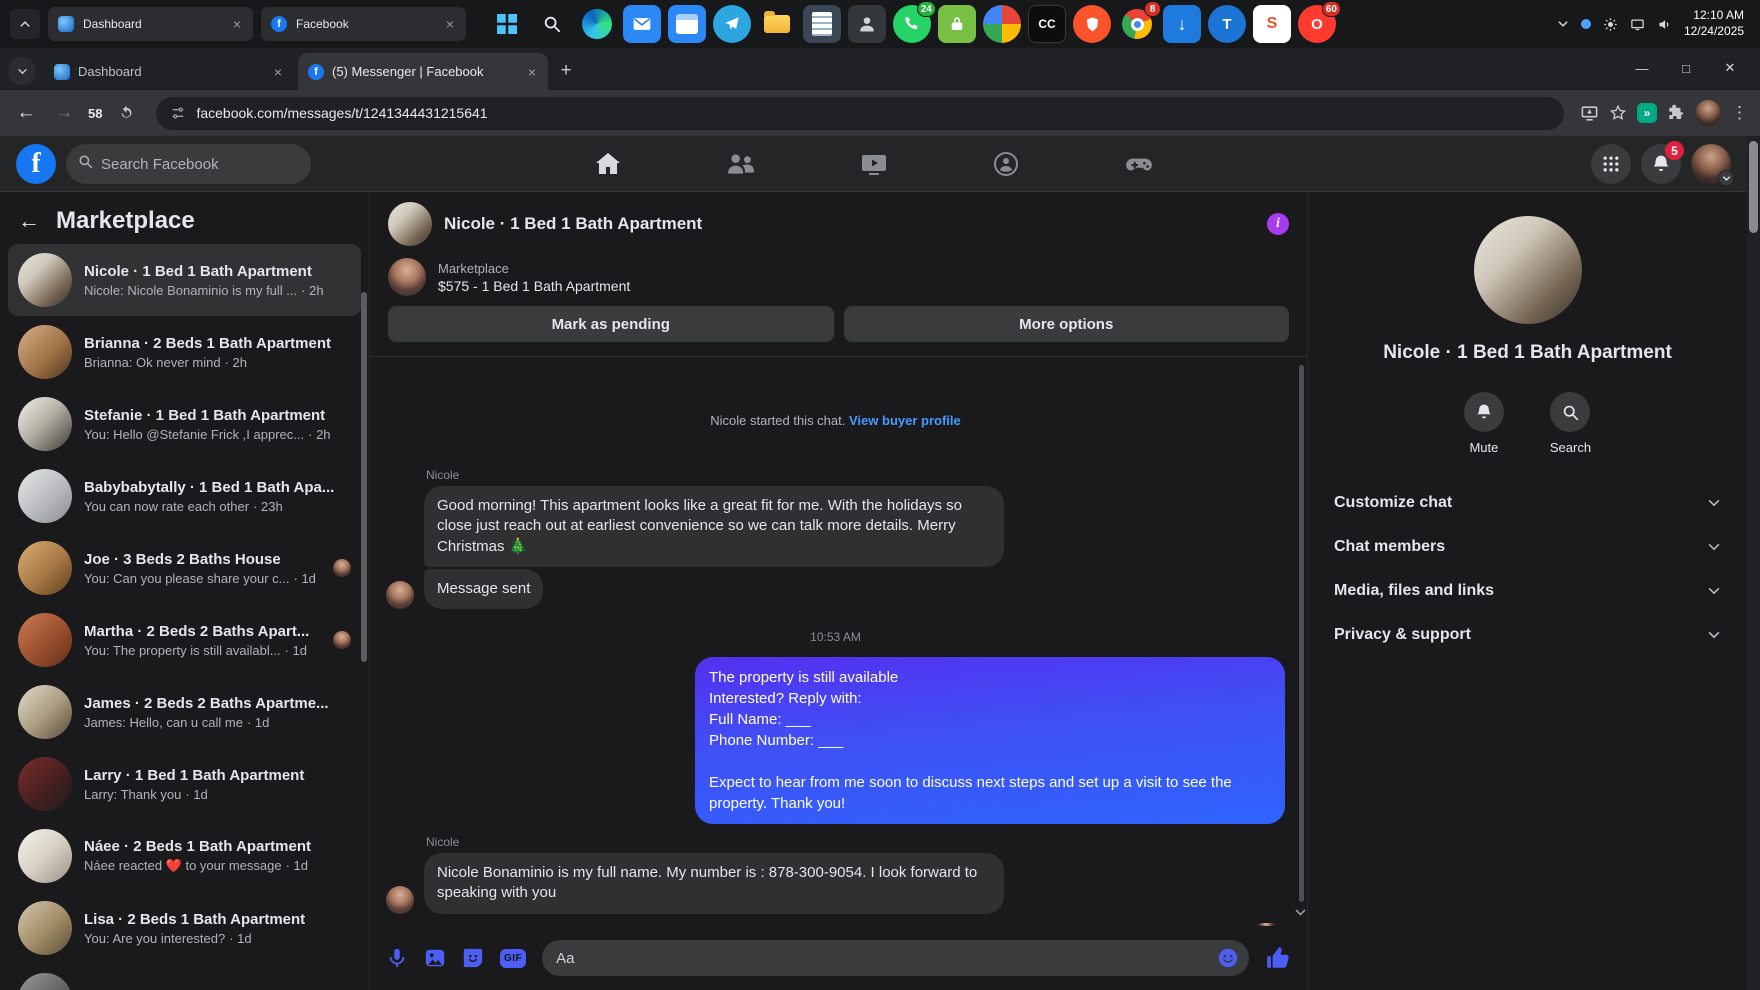 The width and height of the screenshot is (1760, 990). What do you see at coordinates (1092, 24) in the screenshot?
I see `brave-browser-icon` at bounding box center [1092, 24].